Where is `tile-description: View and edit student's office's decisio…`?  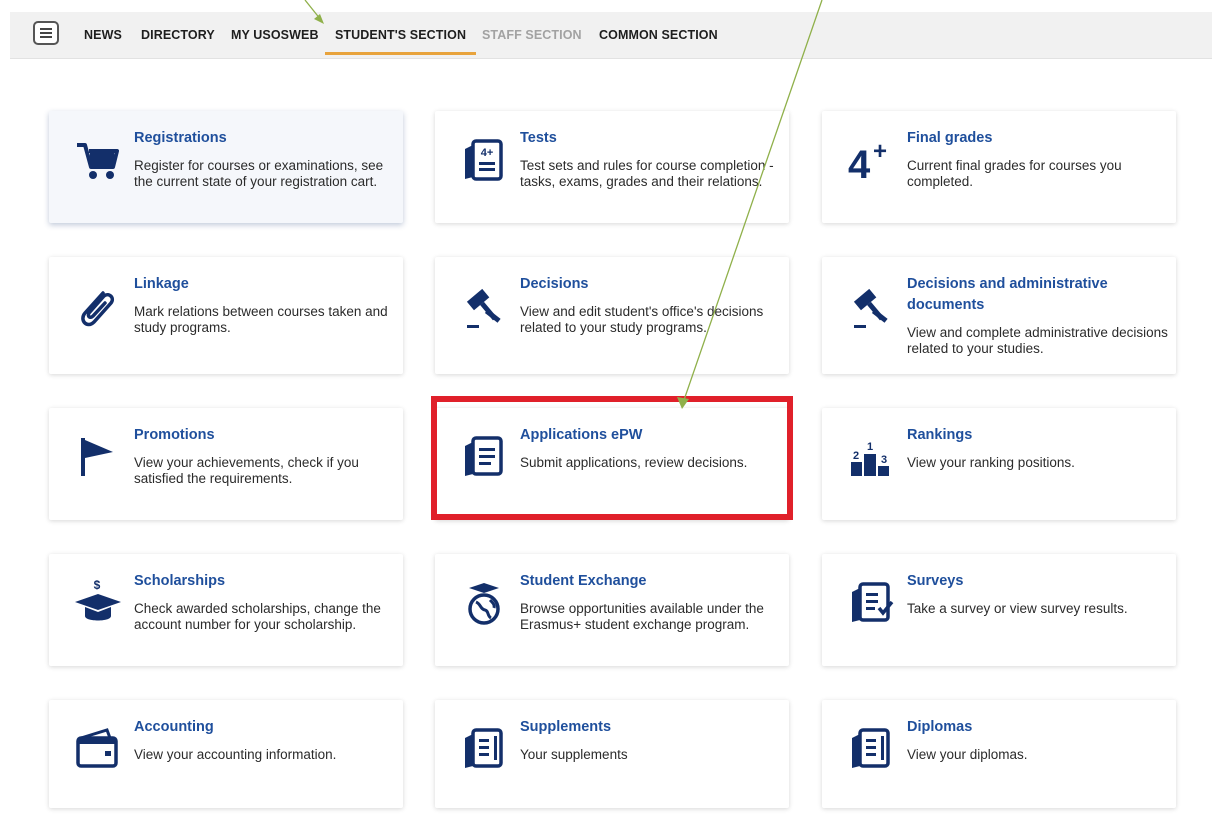 tile-description: View and edit student's office's decisio… is located at coordinates (642, 319).